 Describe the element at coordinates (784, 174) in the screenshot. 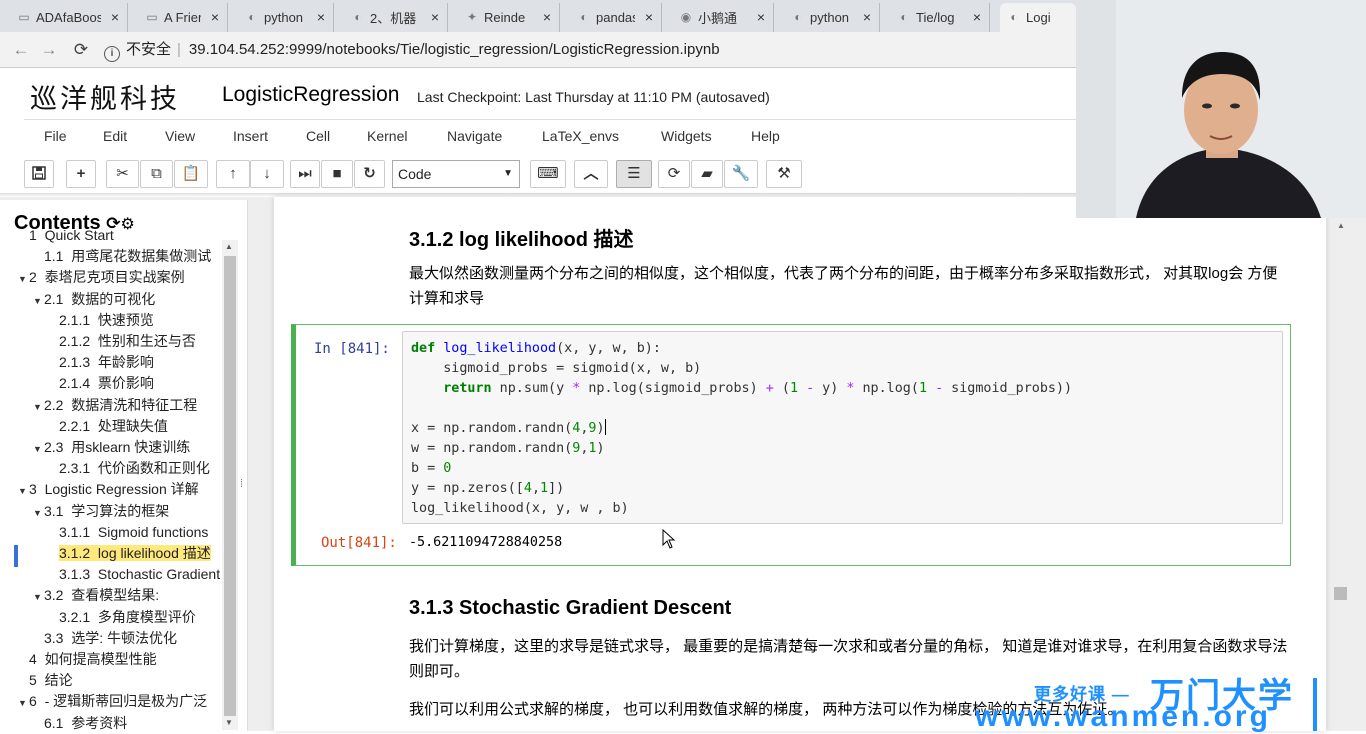

I see `hammer-icon: ⚒` at that location.